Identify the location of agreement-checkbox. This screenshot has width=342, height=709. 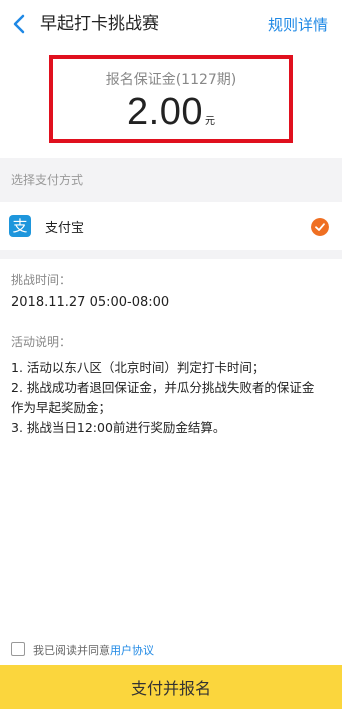
(18, 649).